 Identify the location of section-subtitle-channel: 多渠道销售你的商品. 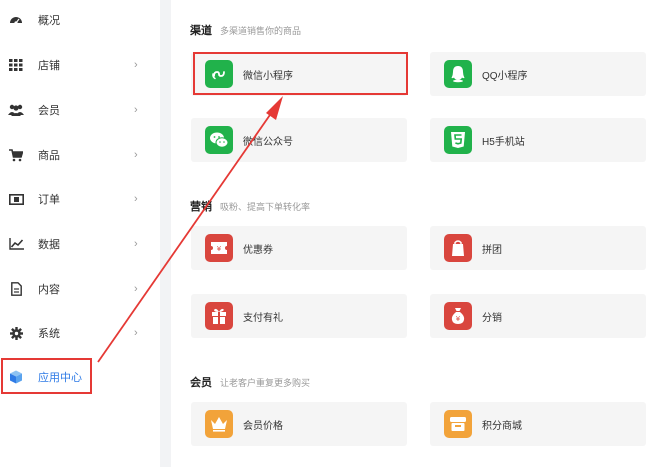
(261, 31).